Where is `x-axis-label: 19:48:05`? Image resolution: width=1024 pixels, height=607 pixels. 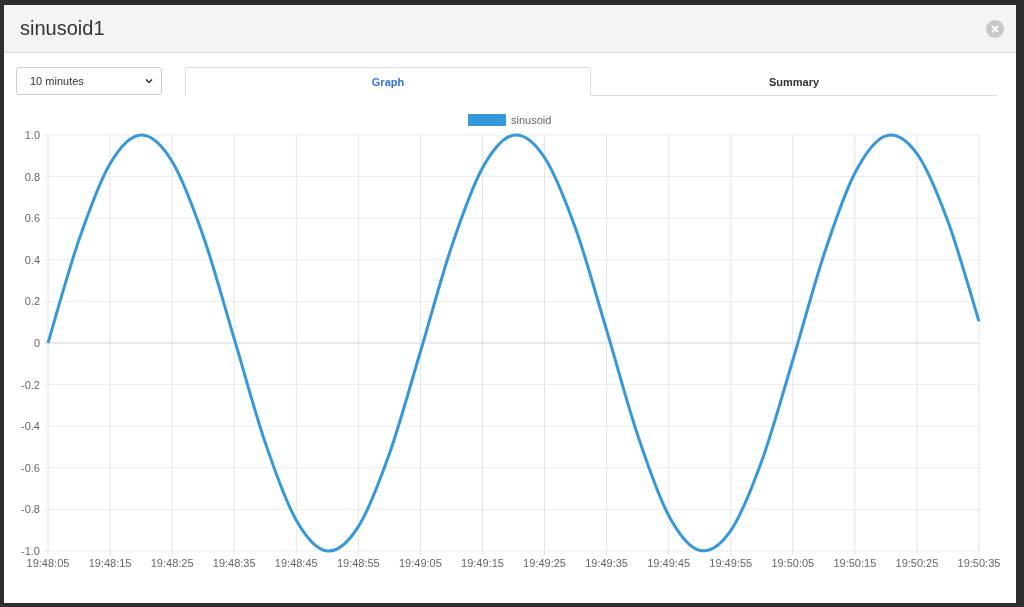 x-axis-label: 19:48:05 is located at coordinates (48, 563).